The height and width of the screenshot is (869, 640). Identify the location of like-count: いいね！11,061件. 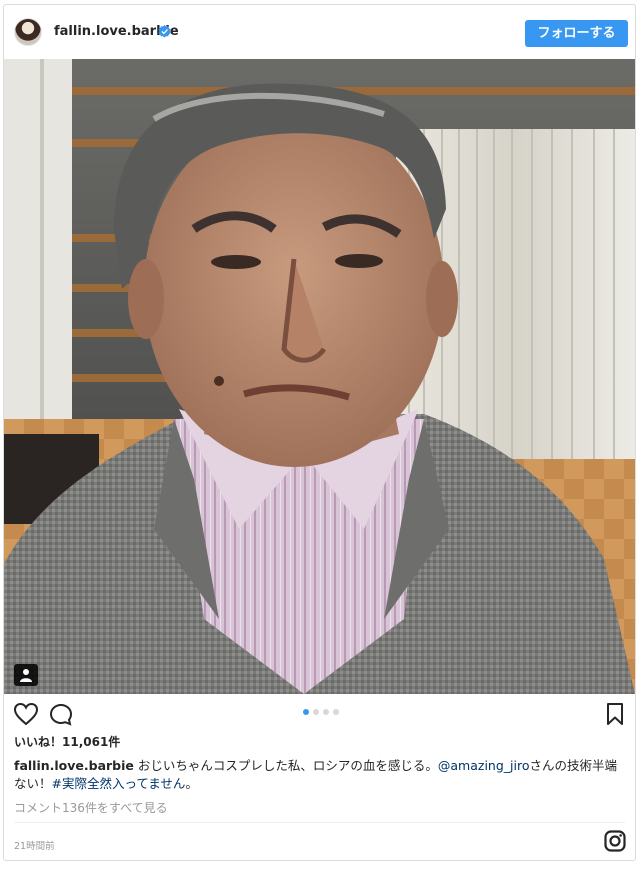
(67, 741).